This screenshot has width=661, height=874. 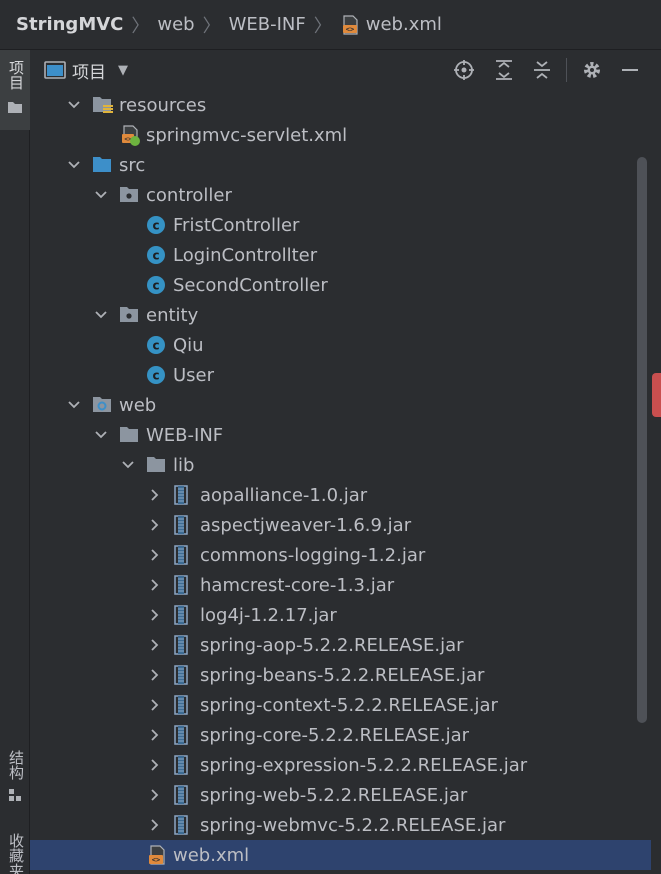 What do you see at coordinates (268, 615) in the screenshot?
I see `tree-item-label: log4j-1.2.17.jar` at bounding box center [268, 615].